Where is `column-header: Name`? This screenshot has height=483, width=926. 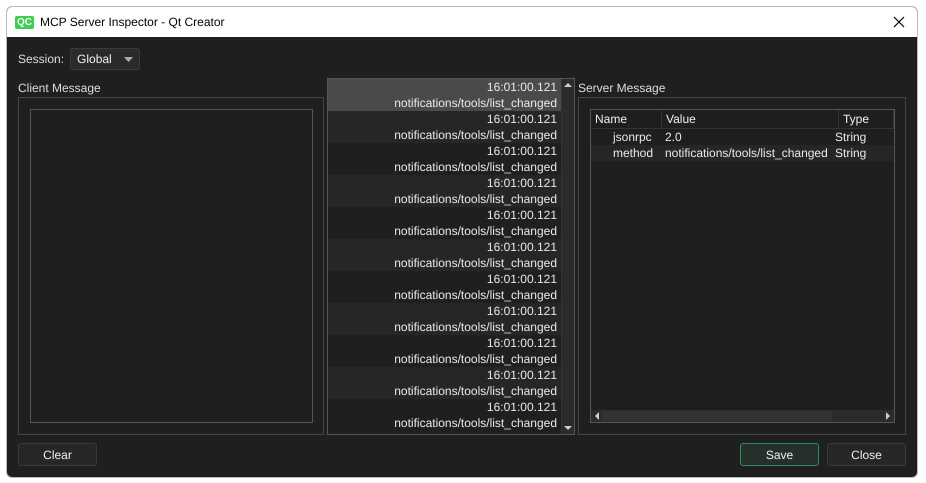 column-header: Name is located at coordinates (626, 119).